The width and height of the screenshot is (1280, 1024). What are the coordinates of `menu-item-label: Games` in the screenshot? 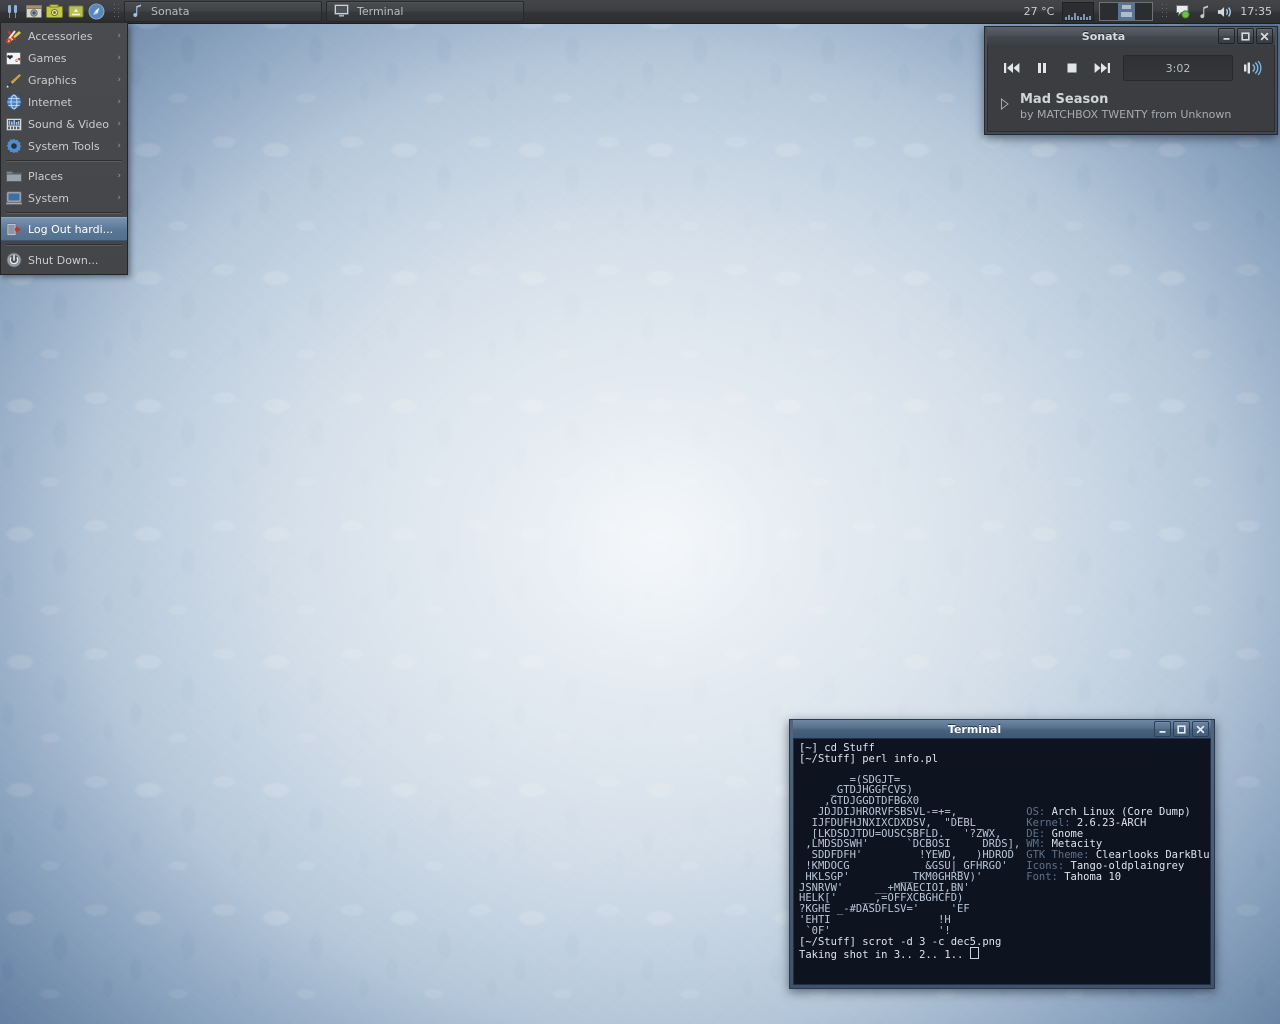 It's located at (47, 58).